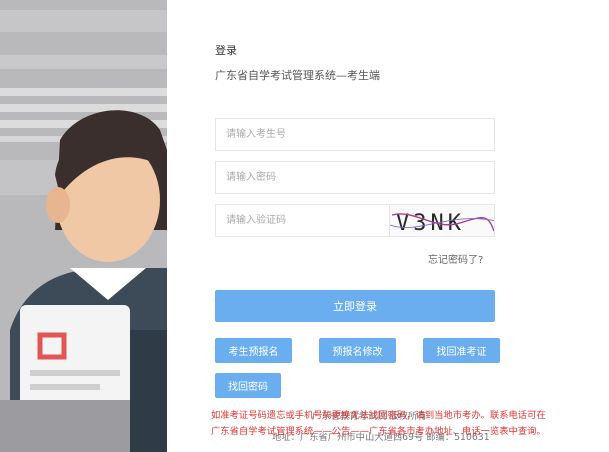 Image resolution: width=609 pixels, height=452 pixels. I want to click on captcha-image: V3NK, so click(442, 220).